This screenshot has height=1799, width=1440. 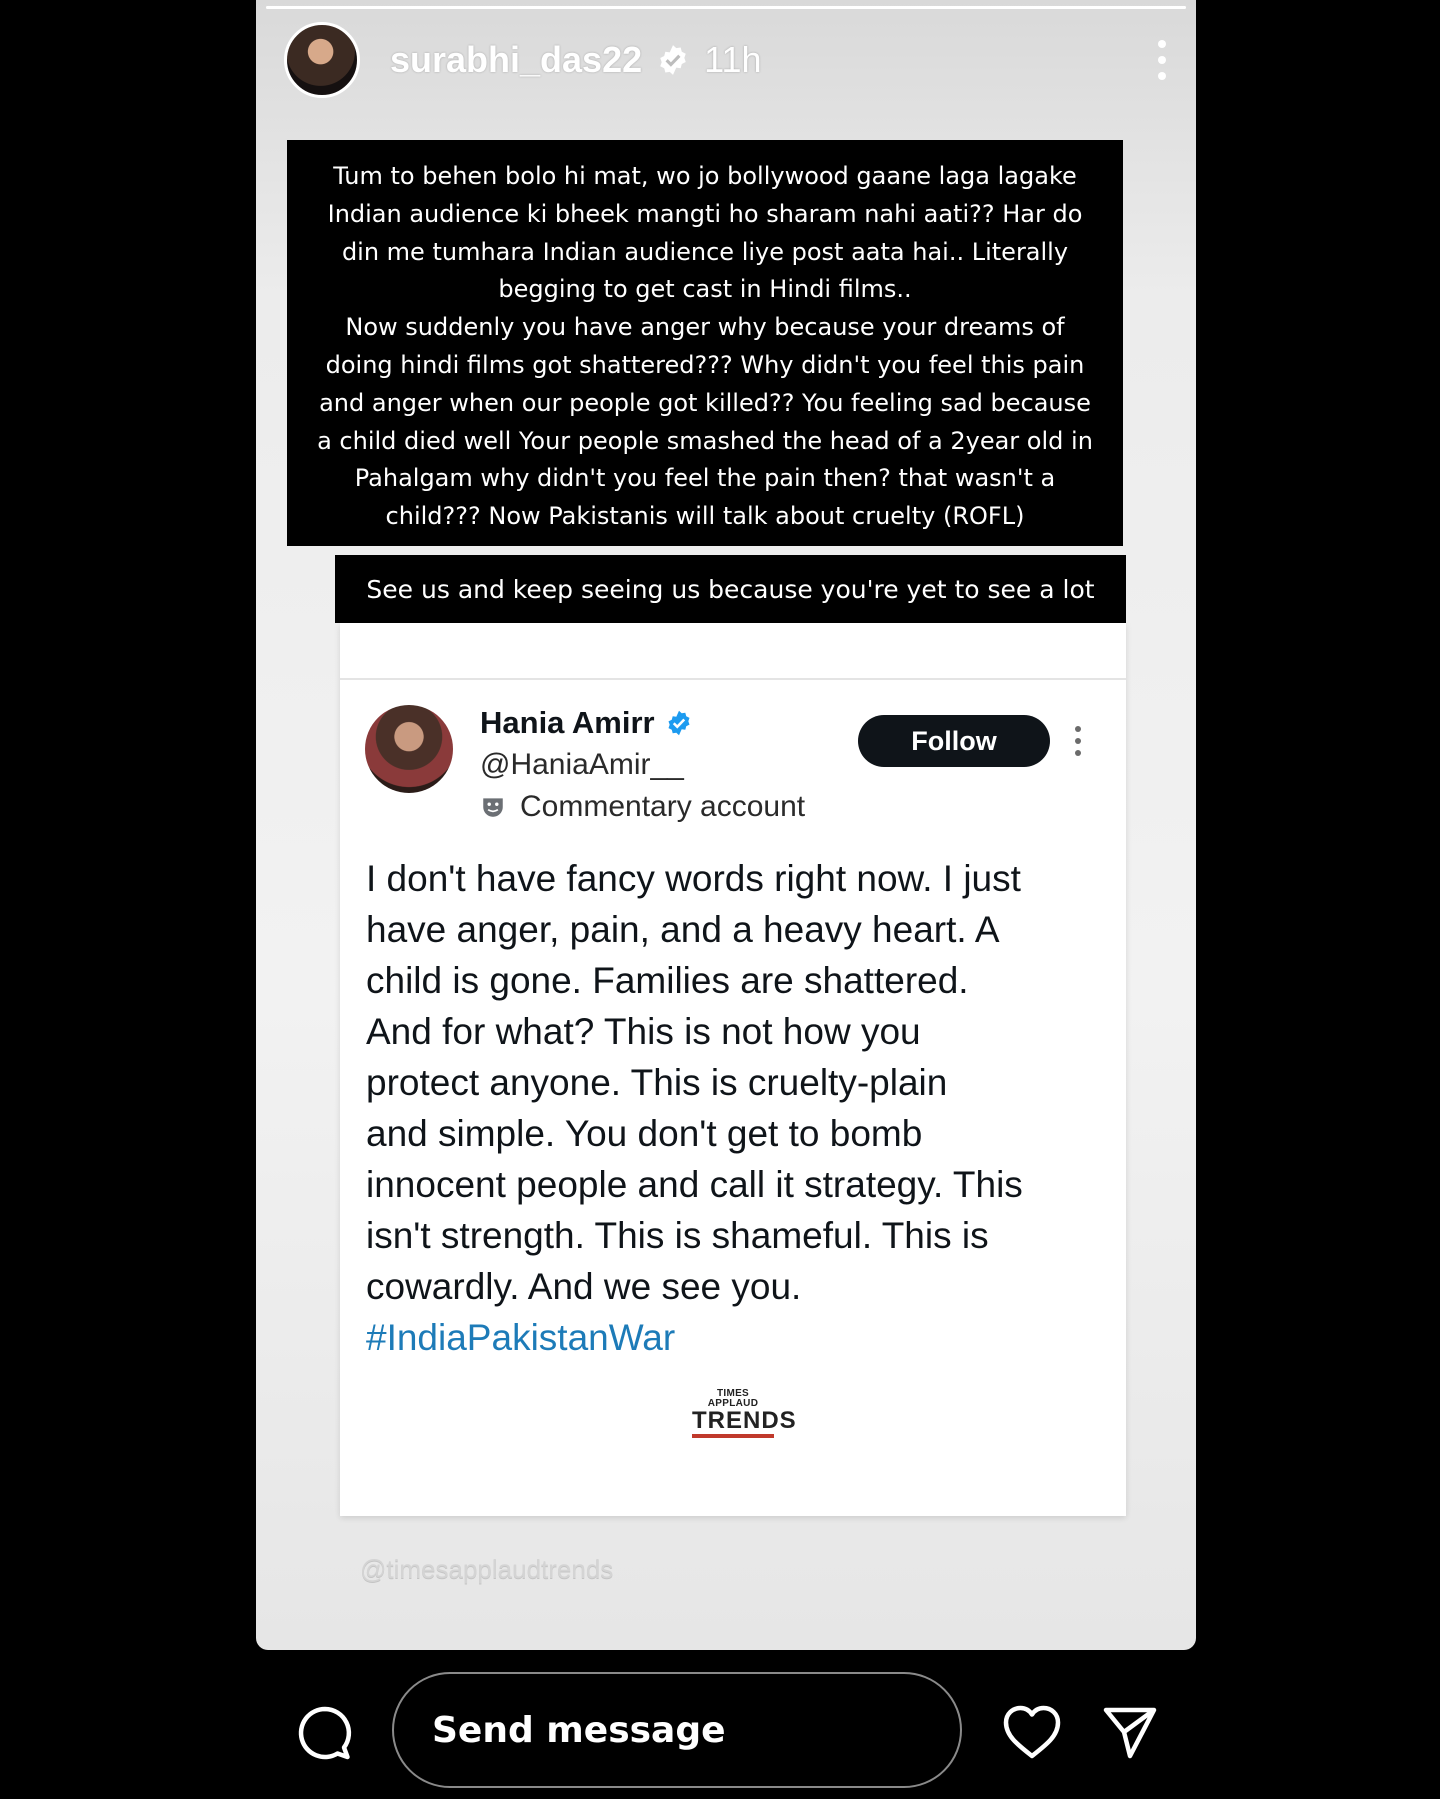 I want to click on account-label-text: Commentary account, so click(x=663, y=806).